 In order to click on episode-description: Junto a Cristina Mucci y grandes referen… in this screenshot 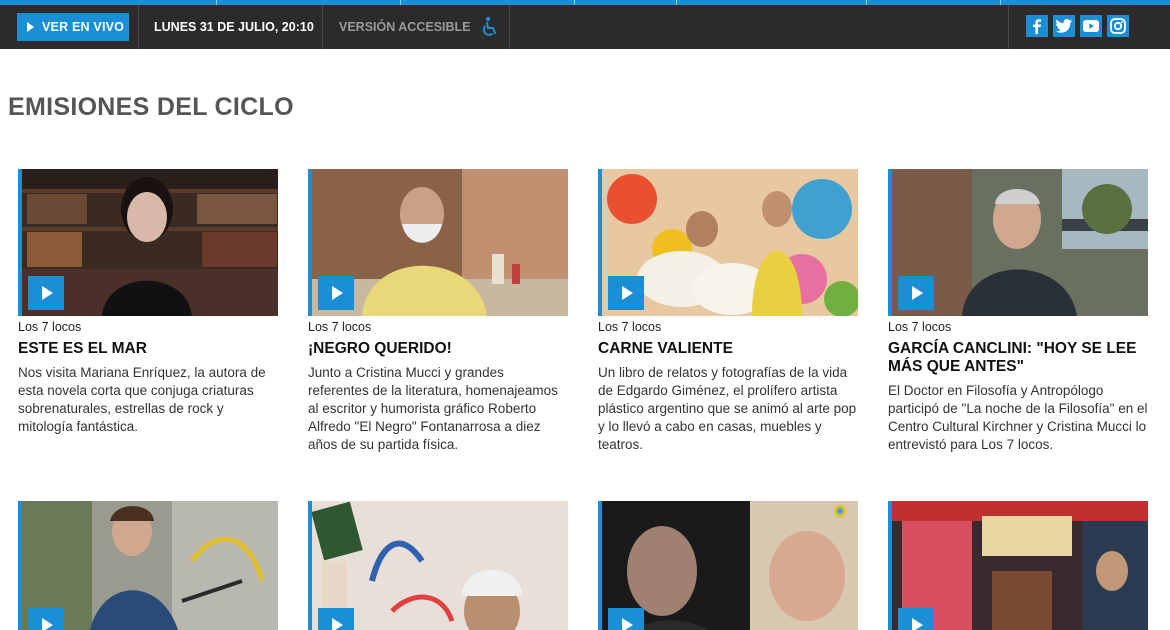, I will do `click(433, 408)`.